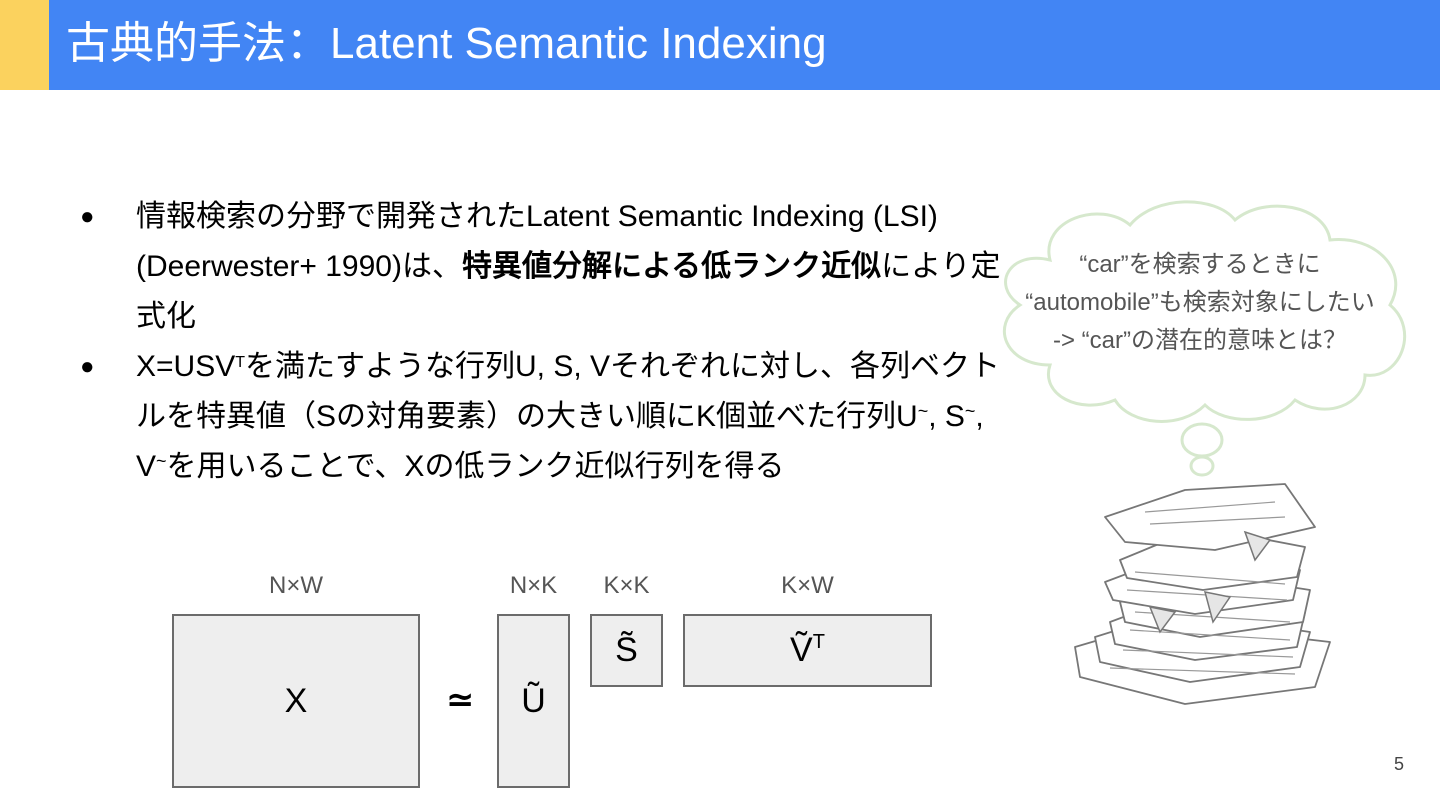  What do you see at coordinates (24, 45) in the screenshot?
I see `title-accent` at bounding box center [24, 45].